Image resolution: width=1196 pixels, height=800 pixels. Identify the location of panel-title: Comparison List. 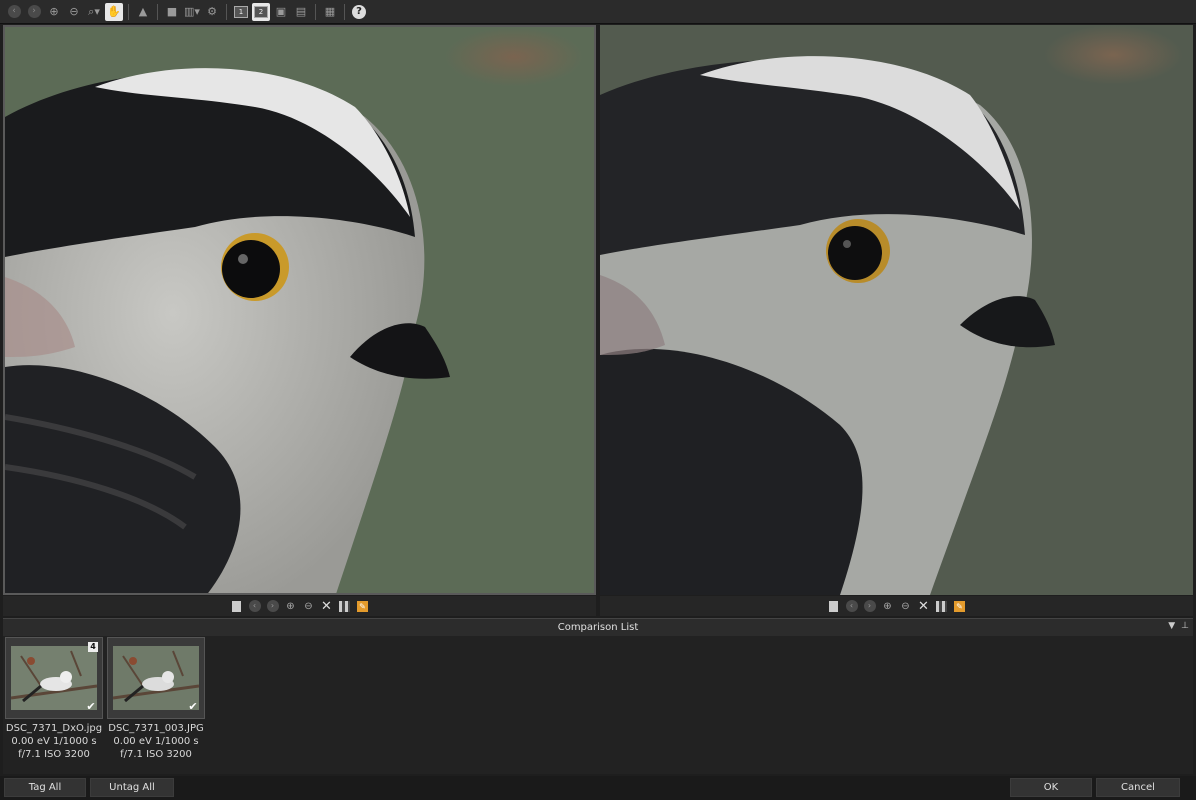
(598, 627).